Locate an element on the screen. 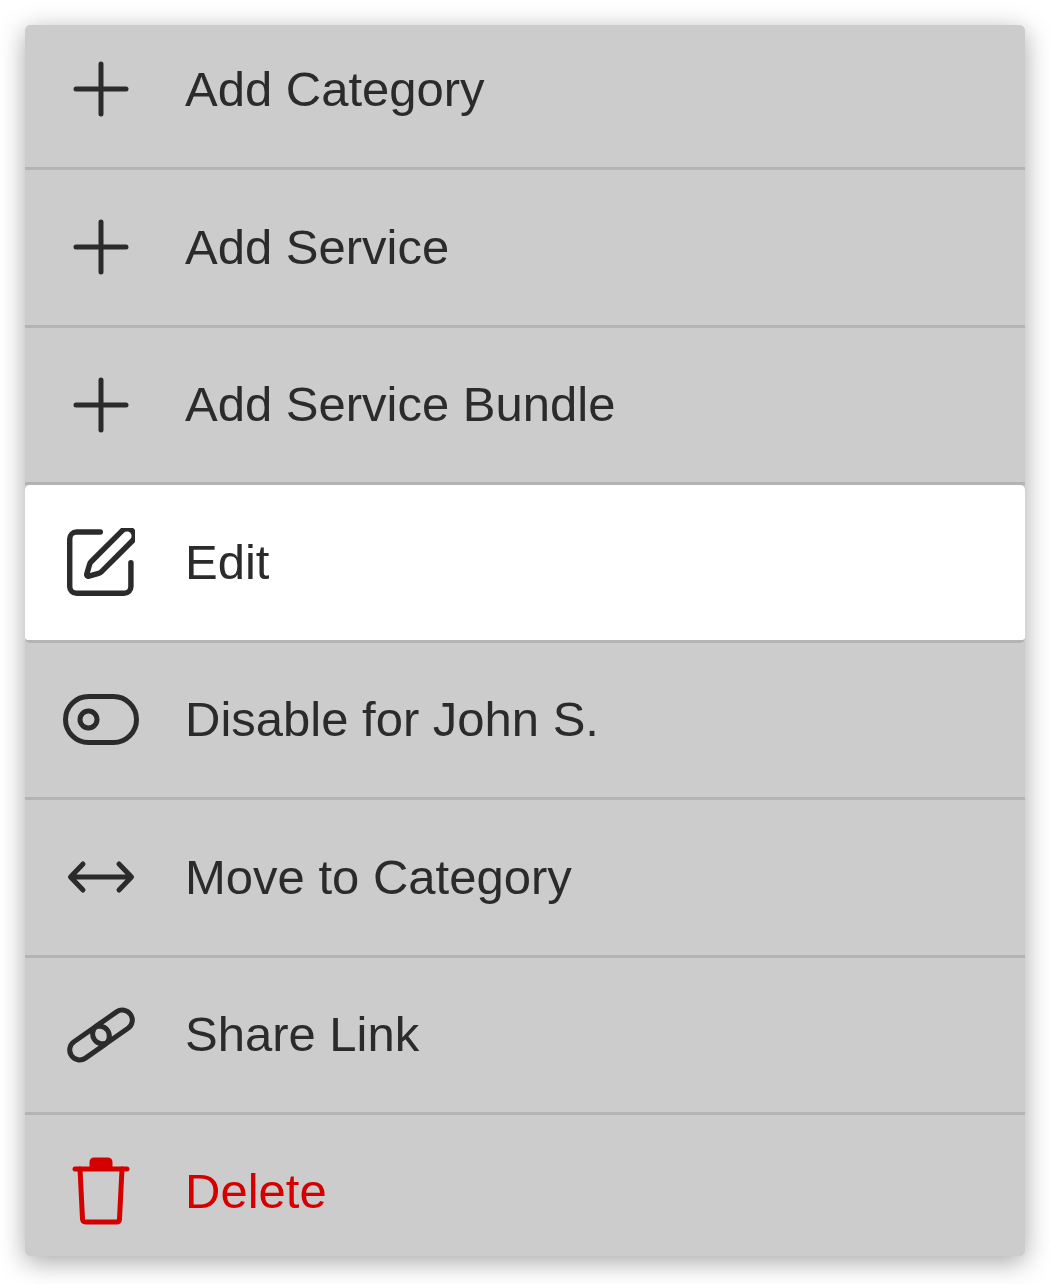 This screenshot has height=1284, width=1050. double-arrow-icon is located at coordinates (101, 877).